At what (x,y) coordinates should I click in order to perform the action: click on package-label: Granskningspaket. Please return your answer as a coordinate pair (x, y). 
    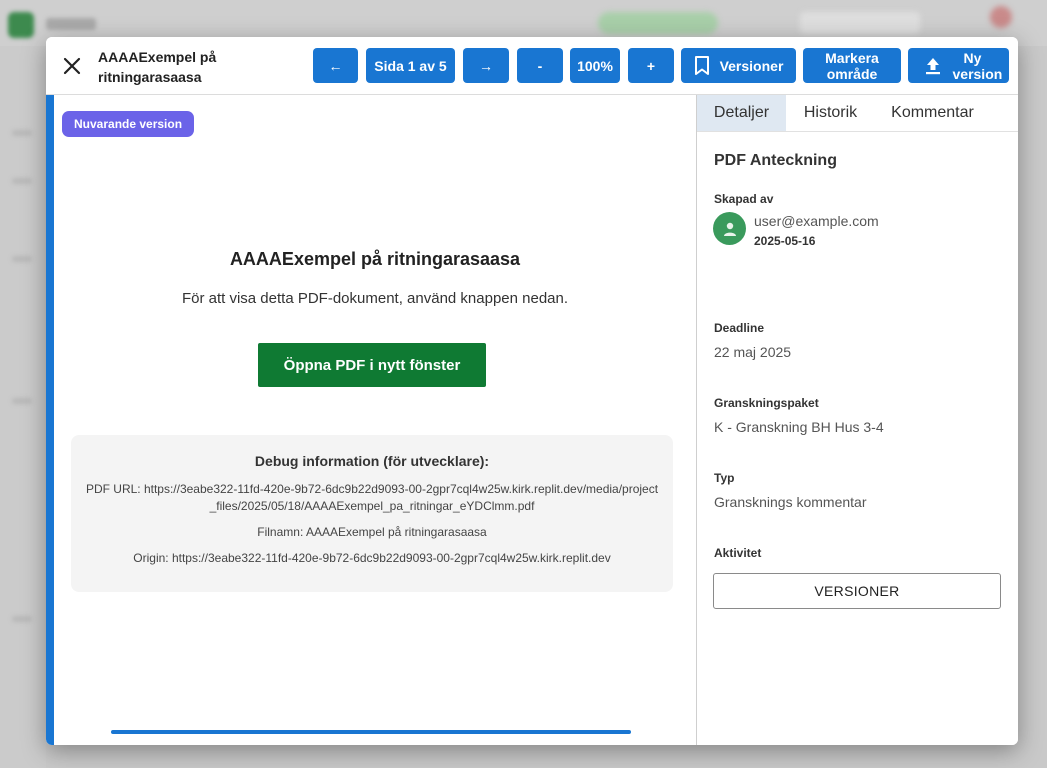
    Looking at the image, I should click on (766, 403).